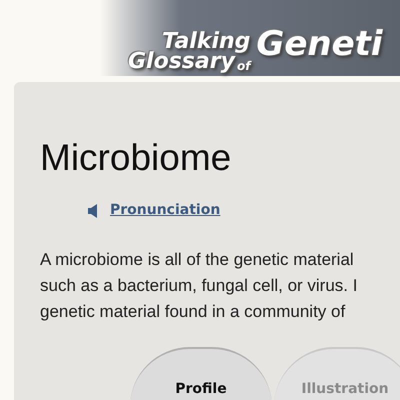 Image resolution: width=400 pixels, height=400 pixels. I want to click on tab: Profile, so click(201, 373).